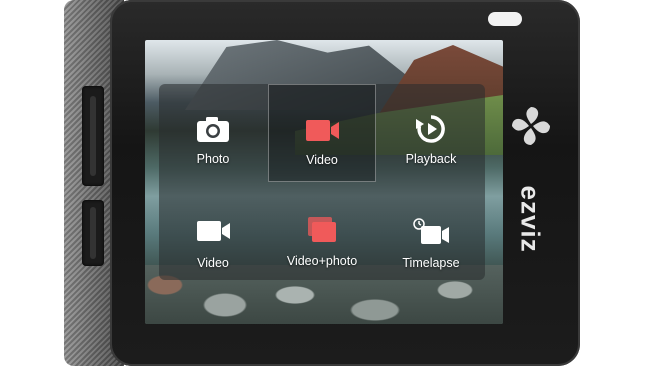 The image size is (660, 366). I want to click on side-port-cover, so click(93, 136).